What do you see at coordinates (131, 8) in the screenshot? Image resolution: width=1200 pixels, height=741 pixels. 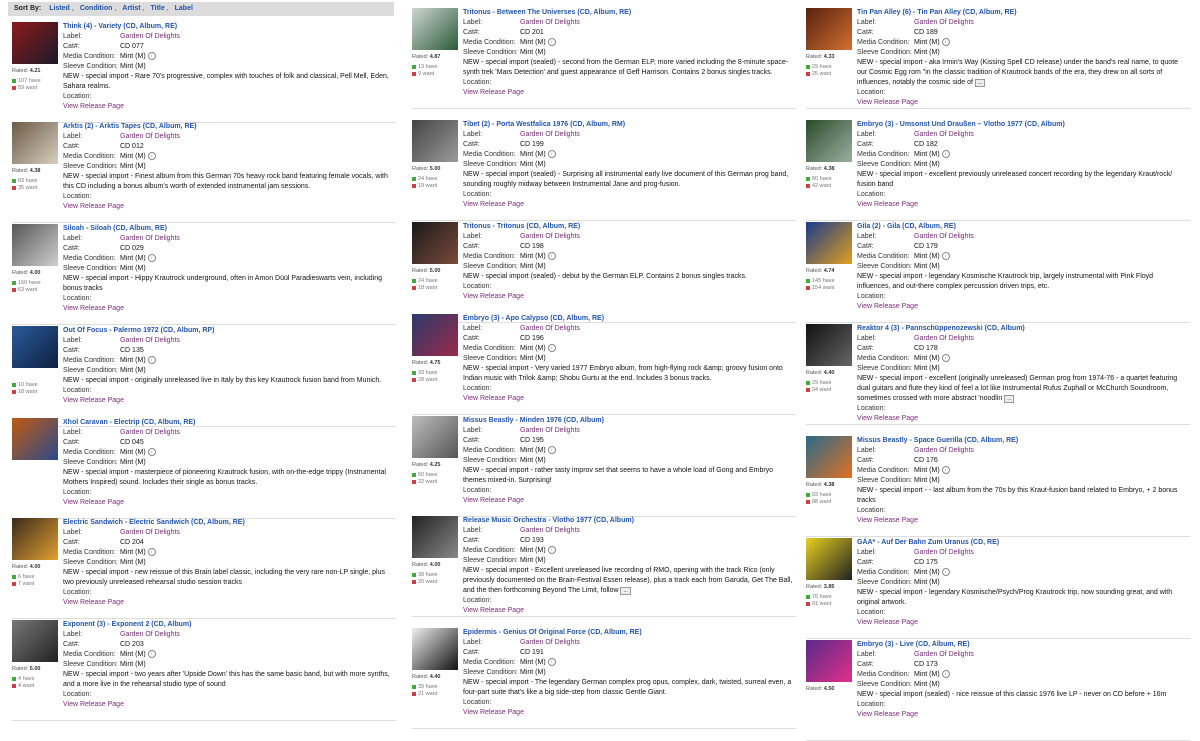 I see `sort-artist-link: Artist` at bounding box center [131, 8].